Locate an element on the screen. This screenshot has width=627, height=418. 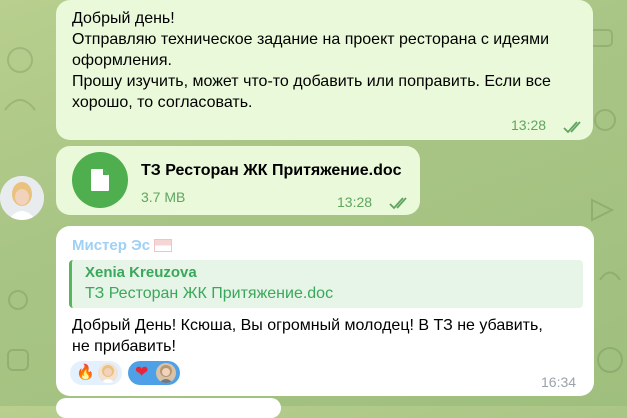
file-size: 3.7 MB is located at coordinates (163, 197).